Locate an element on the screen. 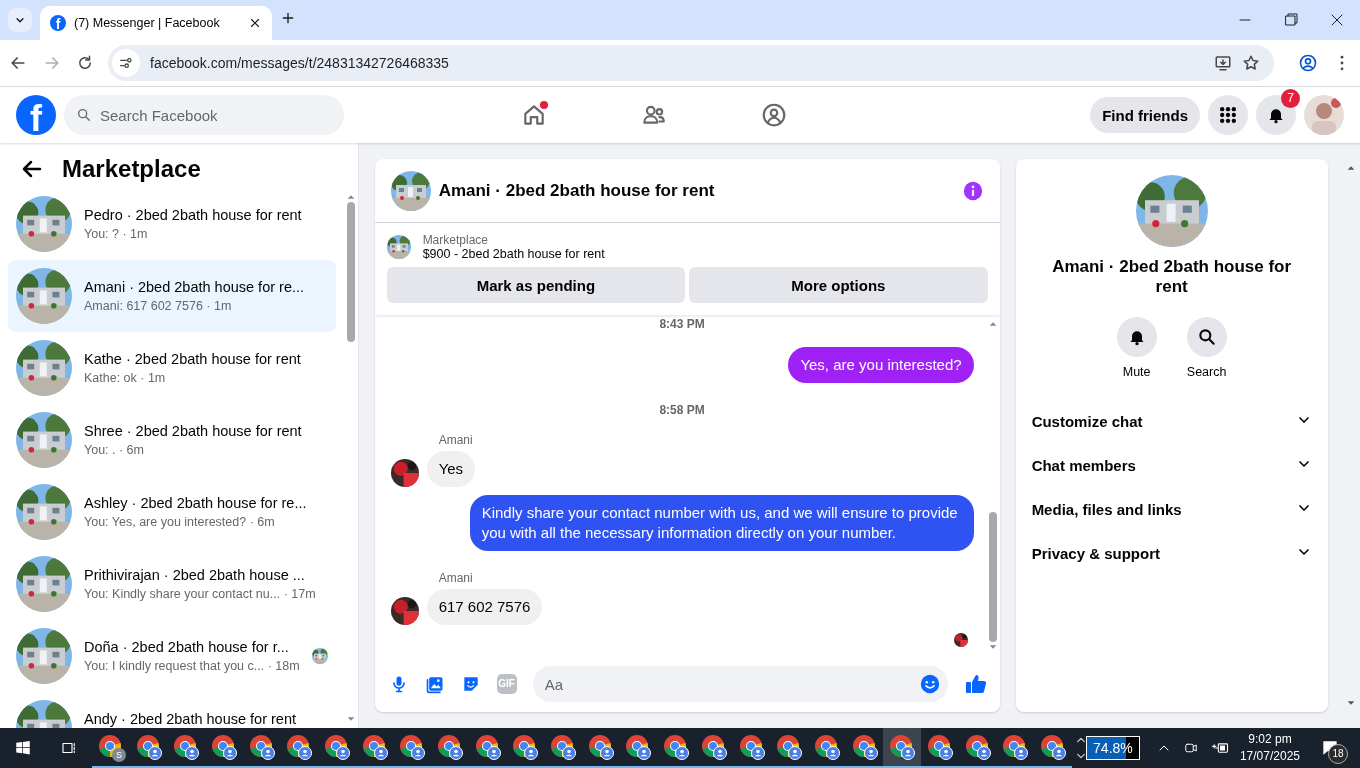 The image size is (1360, 768). star-icon is located at coordinates (1251, 63).